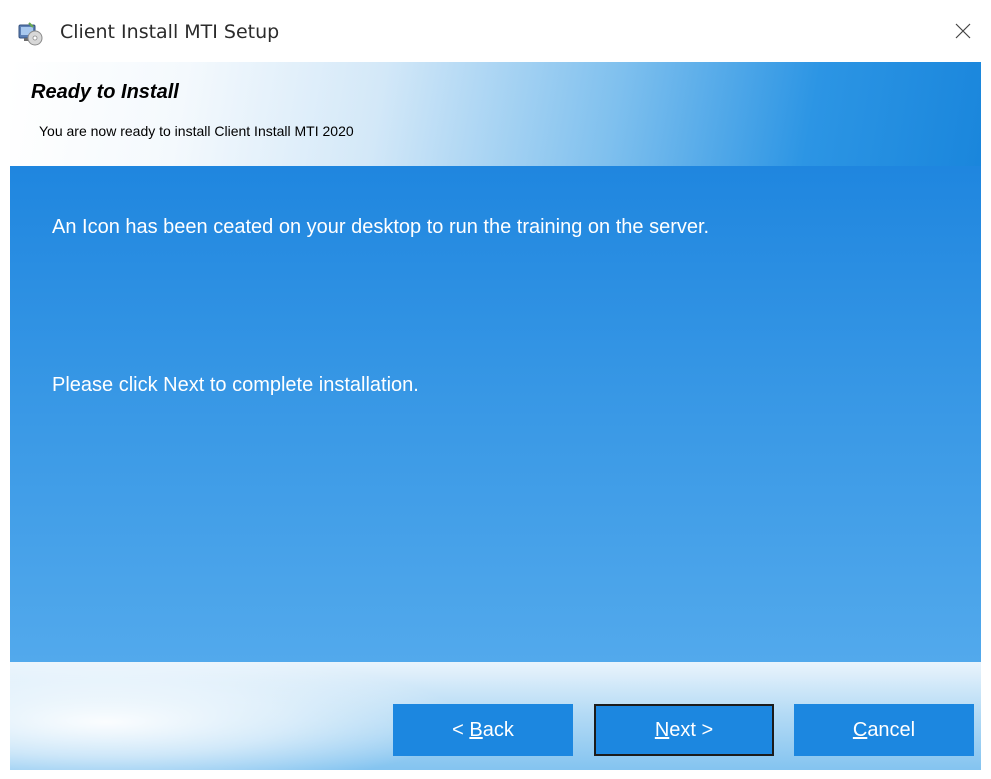 The width and height of the screenshot is (991, 779). What do you see at coordinates (30, 33) in the screenshot?
I see `installer-icon` at bounding box center [30, 33].